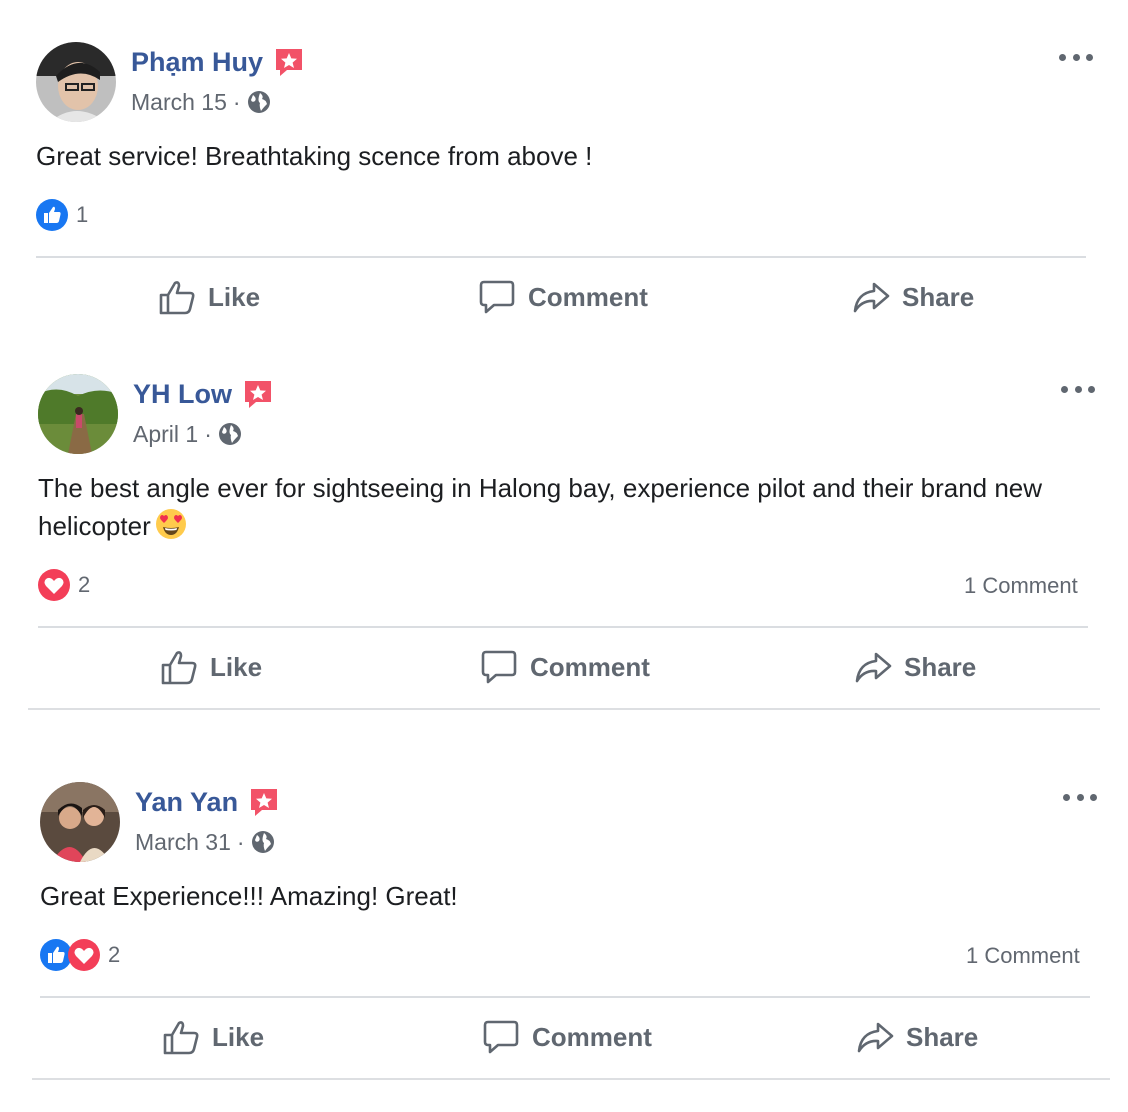 The width and height of the screenshot is (1128, 1112). I want to click on reactions-summary: 1, so click(62, 215).